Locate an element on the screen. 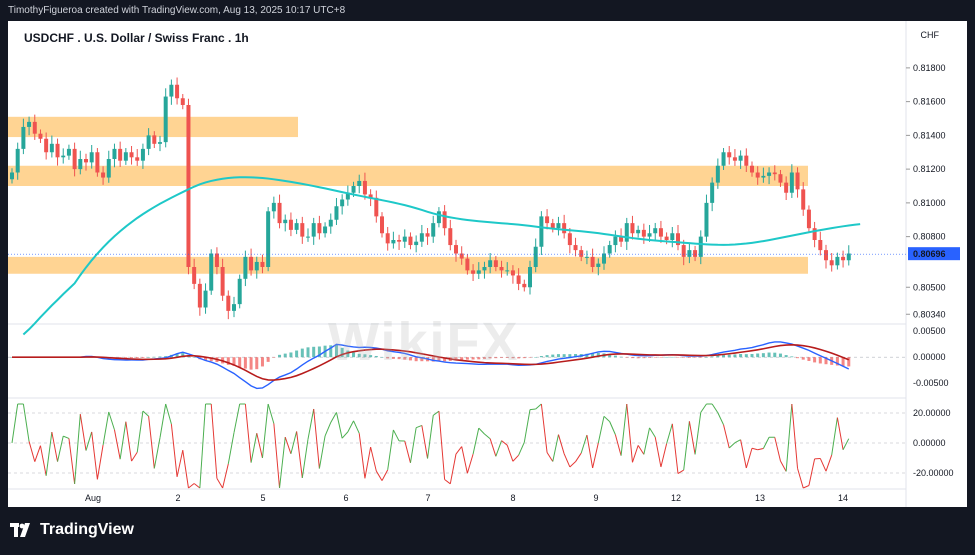  x-tick-label: 13 is located at coordinates (760, 498).